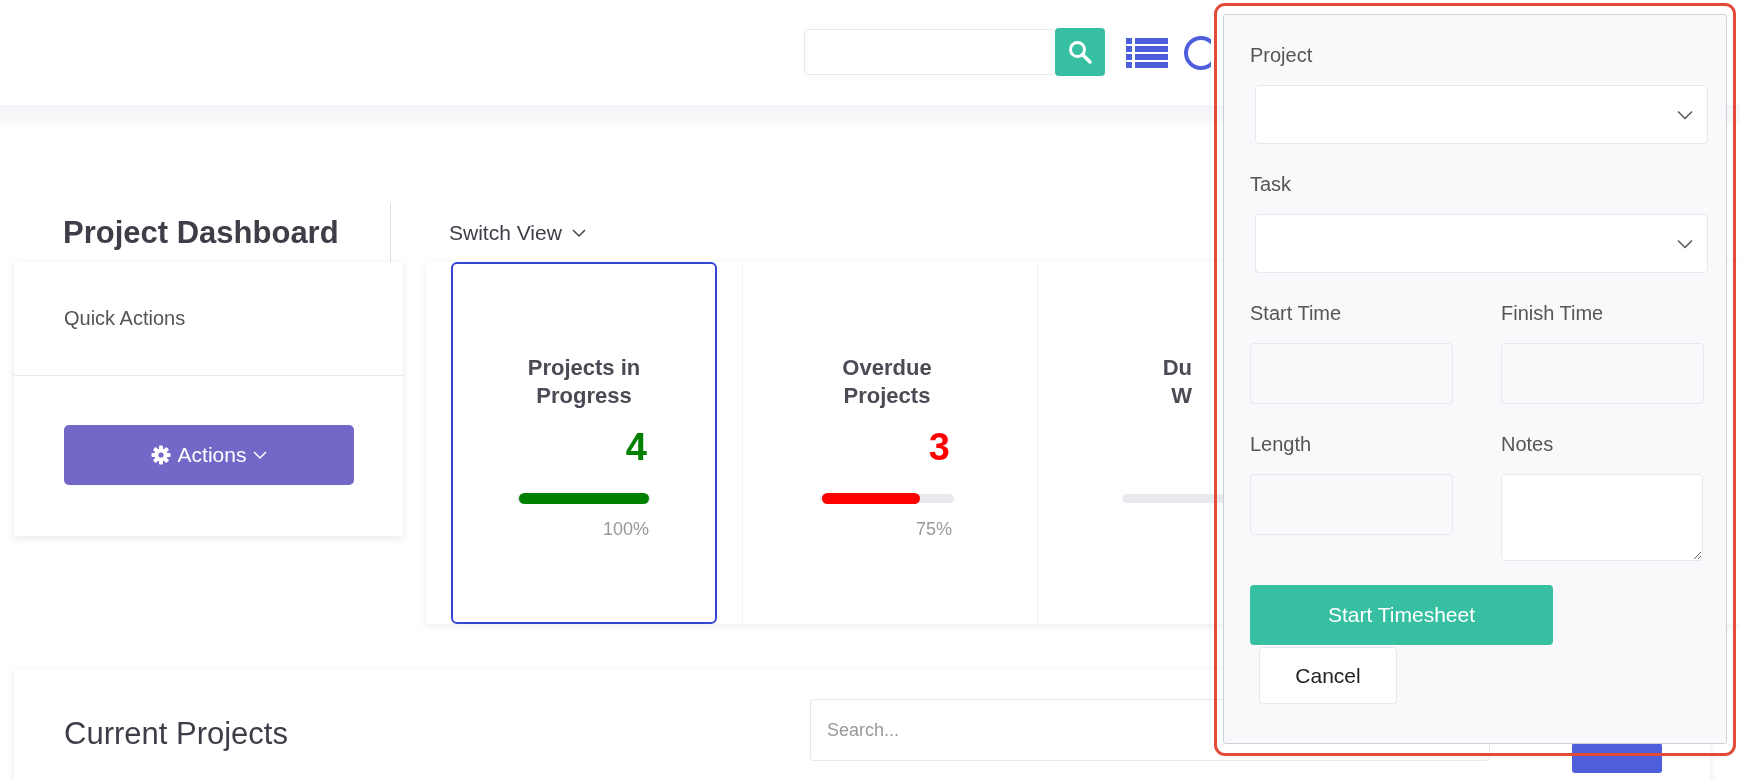  Describe the element at coordinates (1328, 675) in the screenshot. I see `cancel-button: Cancel` at that location.